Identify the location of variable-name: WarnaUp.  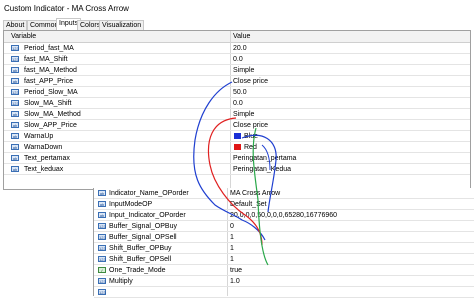
(39, 136).